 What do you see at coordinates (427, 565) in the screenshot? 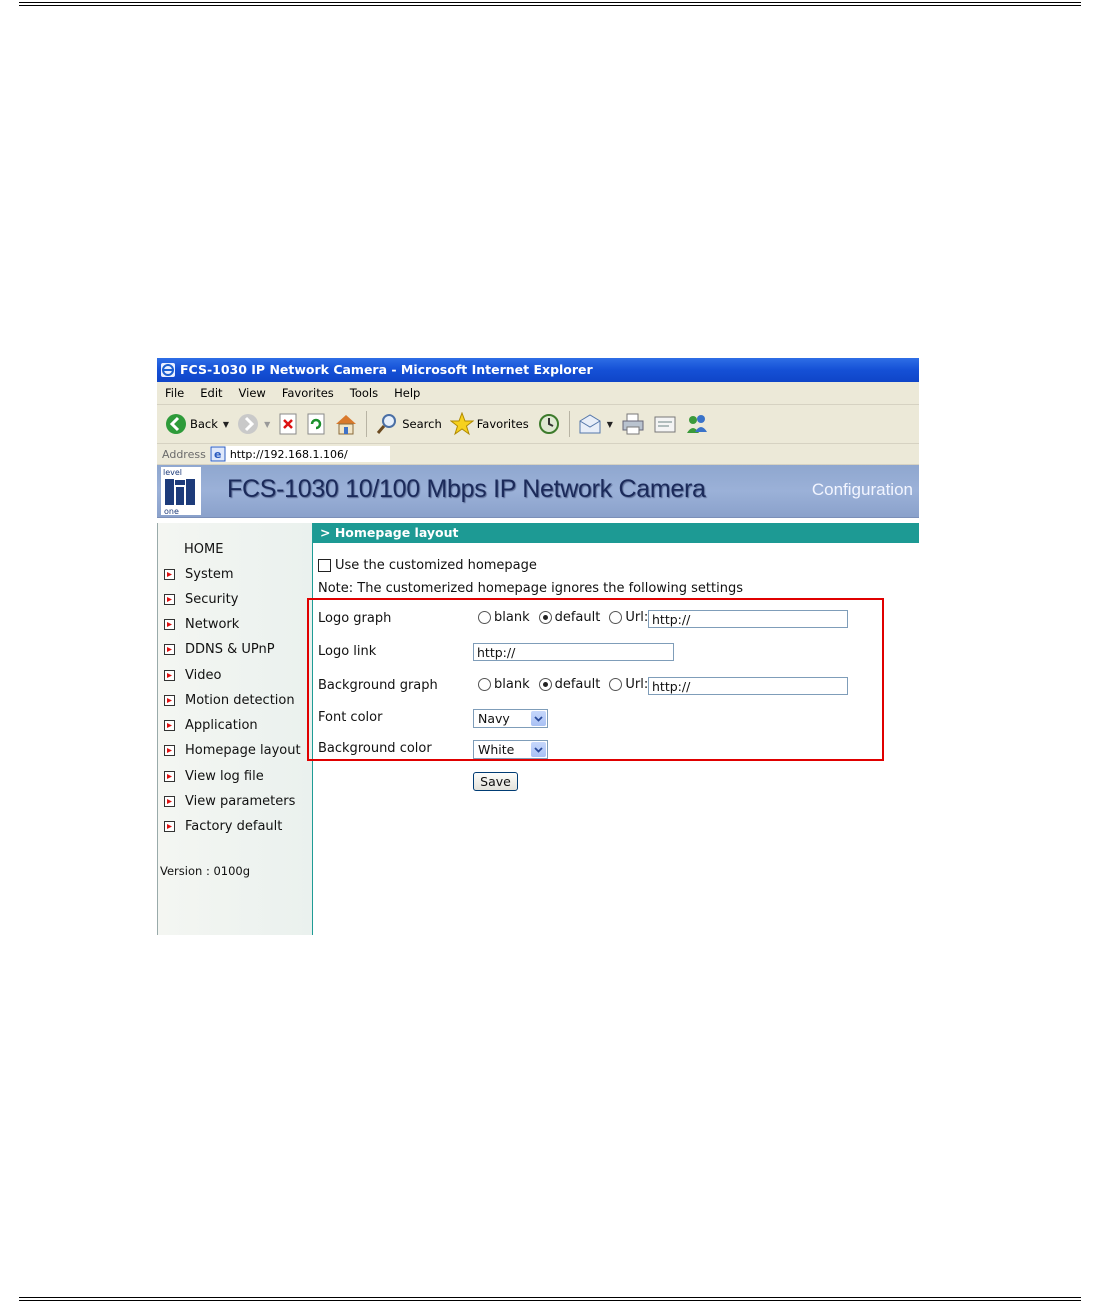
I see `custom-homepage-row: Use the customized homepage` at bounding box center [427, 565].